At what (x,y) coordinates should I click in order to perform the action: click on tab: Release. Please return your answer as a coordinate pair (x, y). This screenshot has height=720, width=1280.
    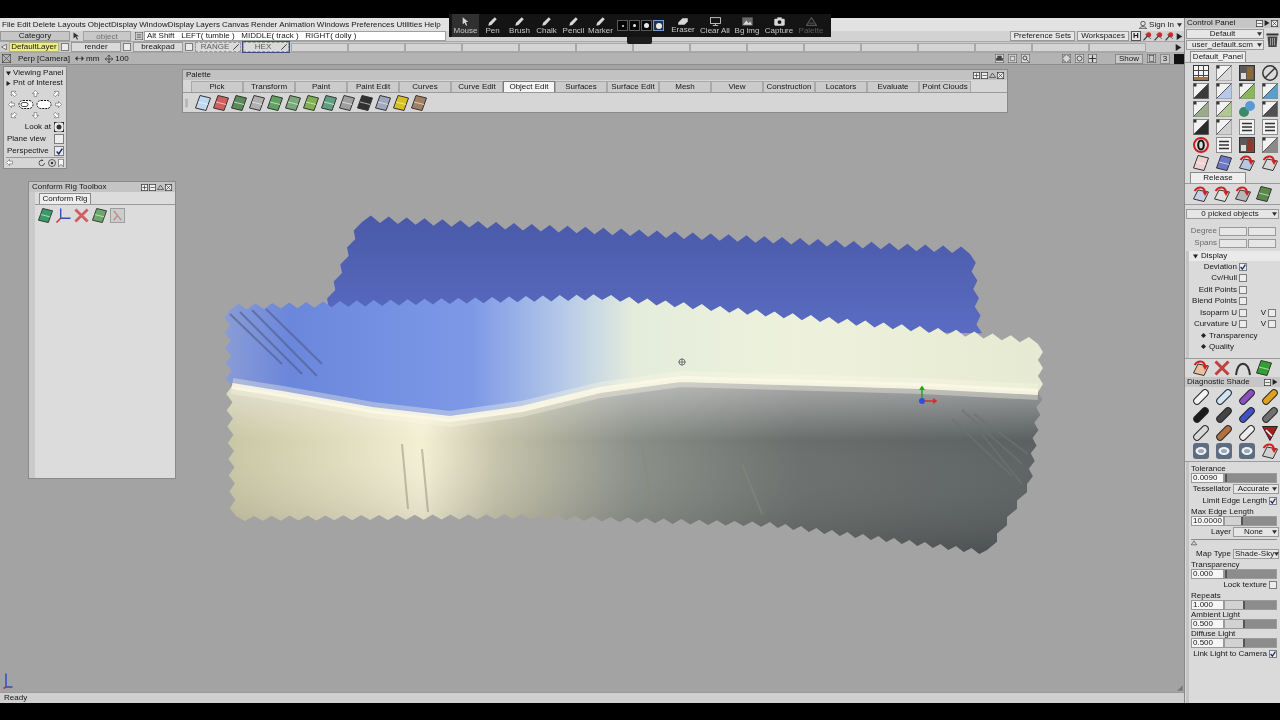
    Looking at the image, I should click on (1218, 177).